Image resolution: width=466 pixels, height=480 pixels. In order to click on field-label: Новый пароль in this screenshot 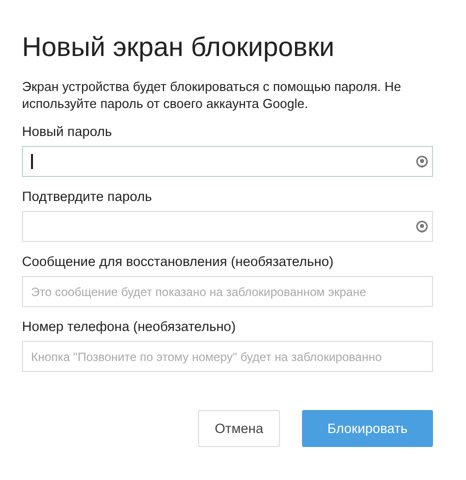, I will do `click(67, 132)`.